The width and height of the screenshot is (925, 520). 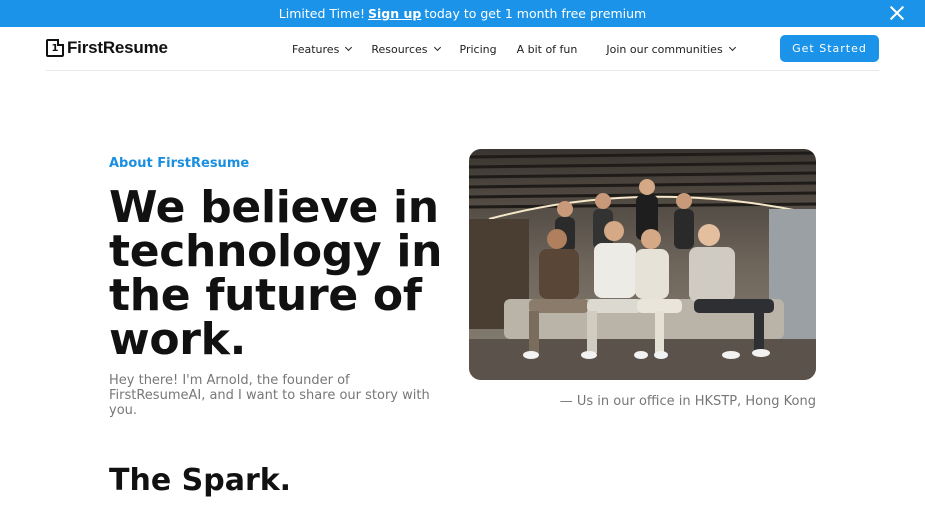 What do you see at coordinates (399, 49) in the screenshot?
I see `nav-item-label: Resources` at bounding box center [399, 49].